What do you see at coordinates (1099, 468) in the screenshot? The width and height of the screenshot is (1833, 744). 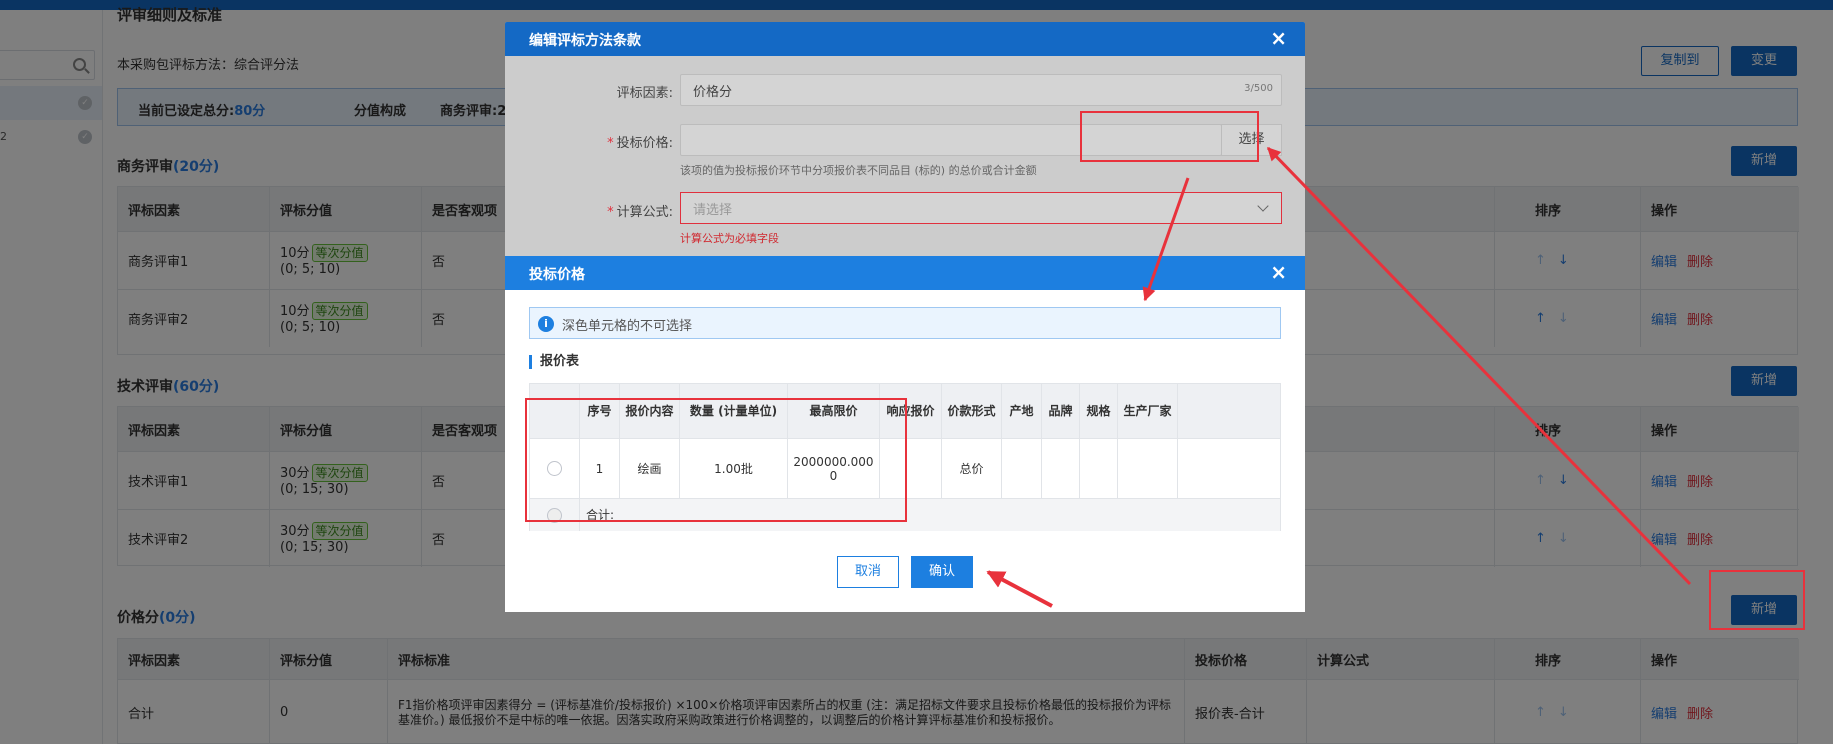 I see `spec-cell` at bounding box center [1099, 468].